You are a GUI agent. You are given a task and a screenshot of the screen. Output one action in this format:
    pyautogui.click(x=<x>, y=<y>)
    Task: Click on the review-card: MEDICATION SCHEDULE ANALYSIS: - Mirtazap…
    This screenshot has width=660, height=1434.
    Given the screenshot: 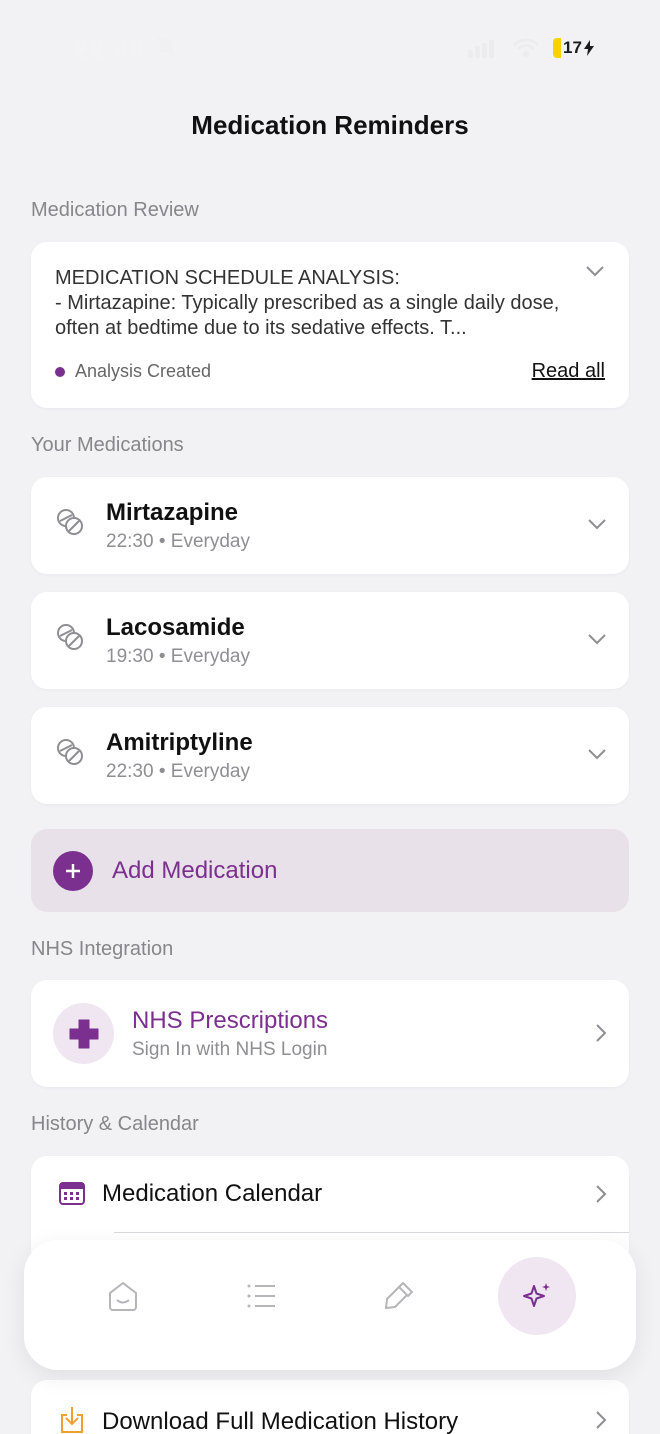 What is the action you would take?
    pyautogui.click(x=330, y=325)
    